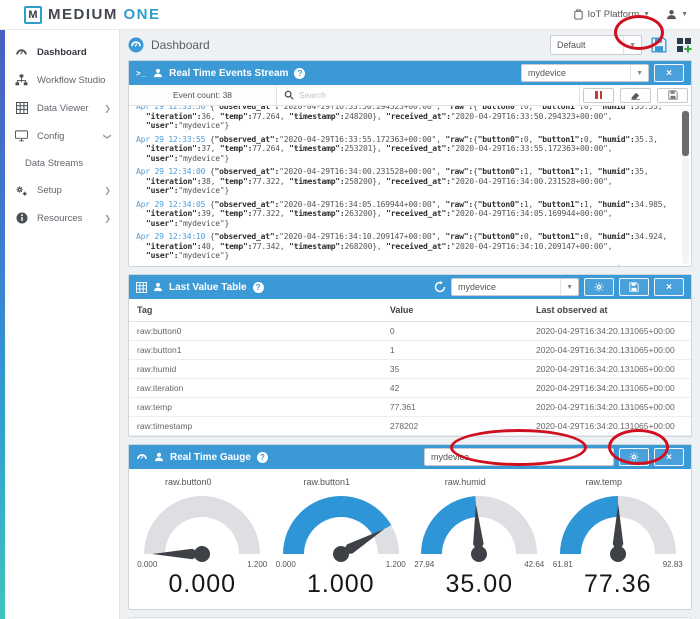 The height and width of the screenshot is (619, 700). What do you see at coordinates (62, 80) in the screenshot?
I see `sidebar-item-workflow-studio: Workflow Studio` at bounding box center [62, 80].